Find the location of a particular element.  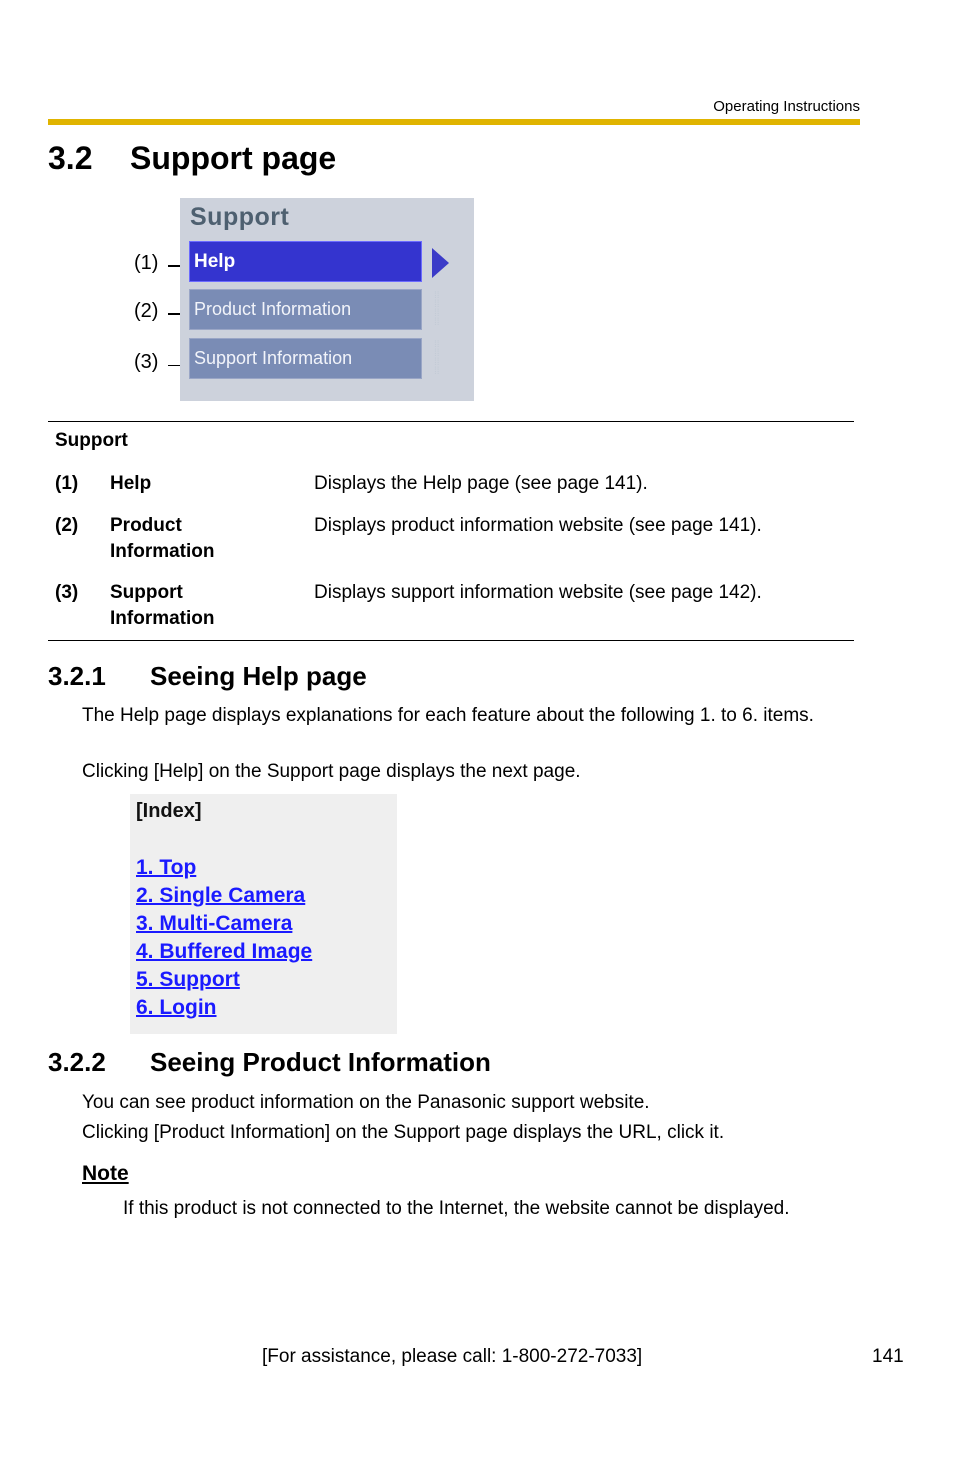

subsection-2-number: 3.2.2 is located at coordinates (77, 1062).